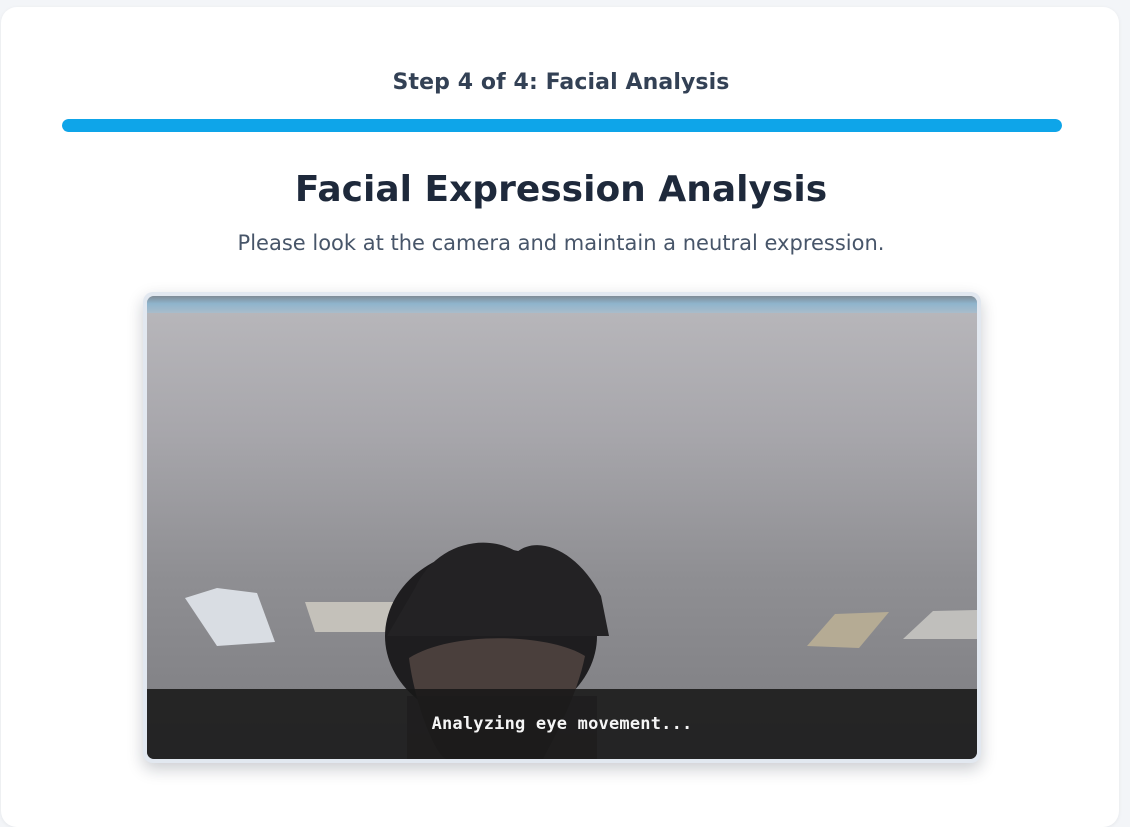 The height and width of the screenshot is (827, 1130). I want to click on page-title: Facial Expression Analysis, so click(561, 189).